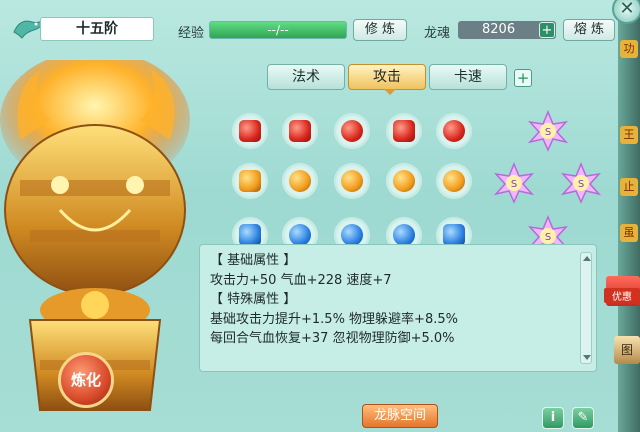 The height and width of the screenshot is (432, 640). I want to click on exp-label: 经验, so click(191, 33).